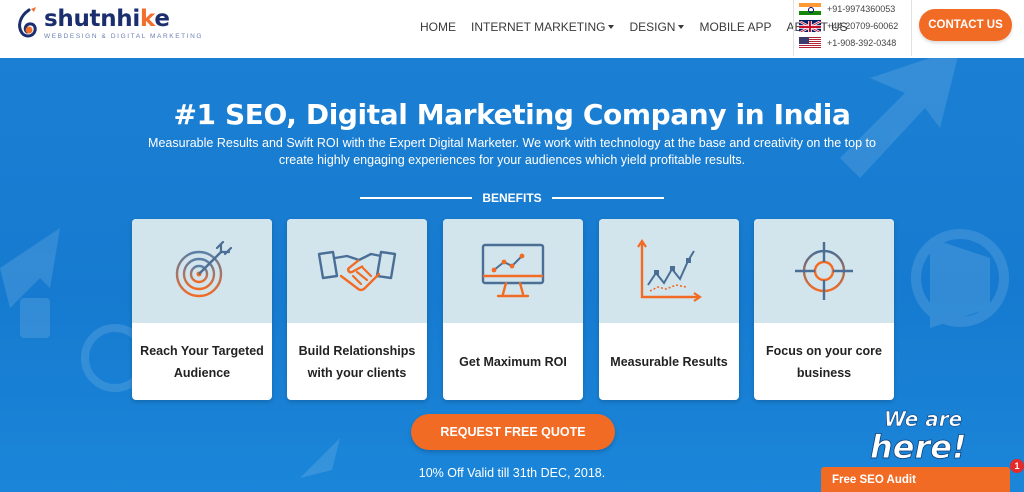 This screenshot has width=1024, height=492. Describe the element at coordinates (357, 309) in the screenshot. I see `benefit-card-build-relationships: Build Relationships with your clients` at that location.